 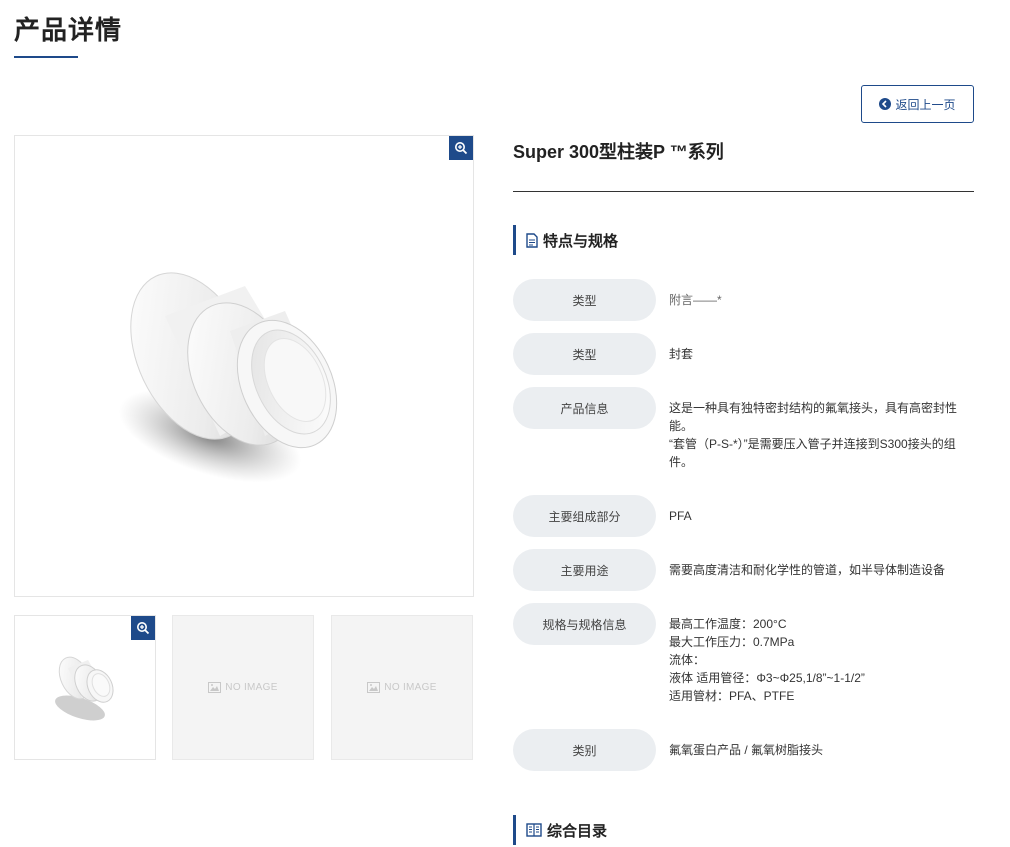 I want to click on catalog-title: 综合目录, so click(x=577, y=831).